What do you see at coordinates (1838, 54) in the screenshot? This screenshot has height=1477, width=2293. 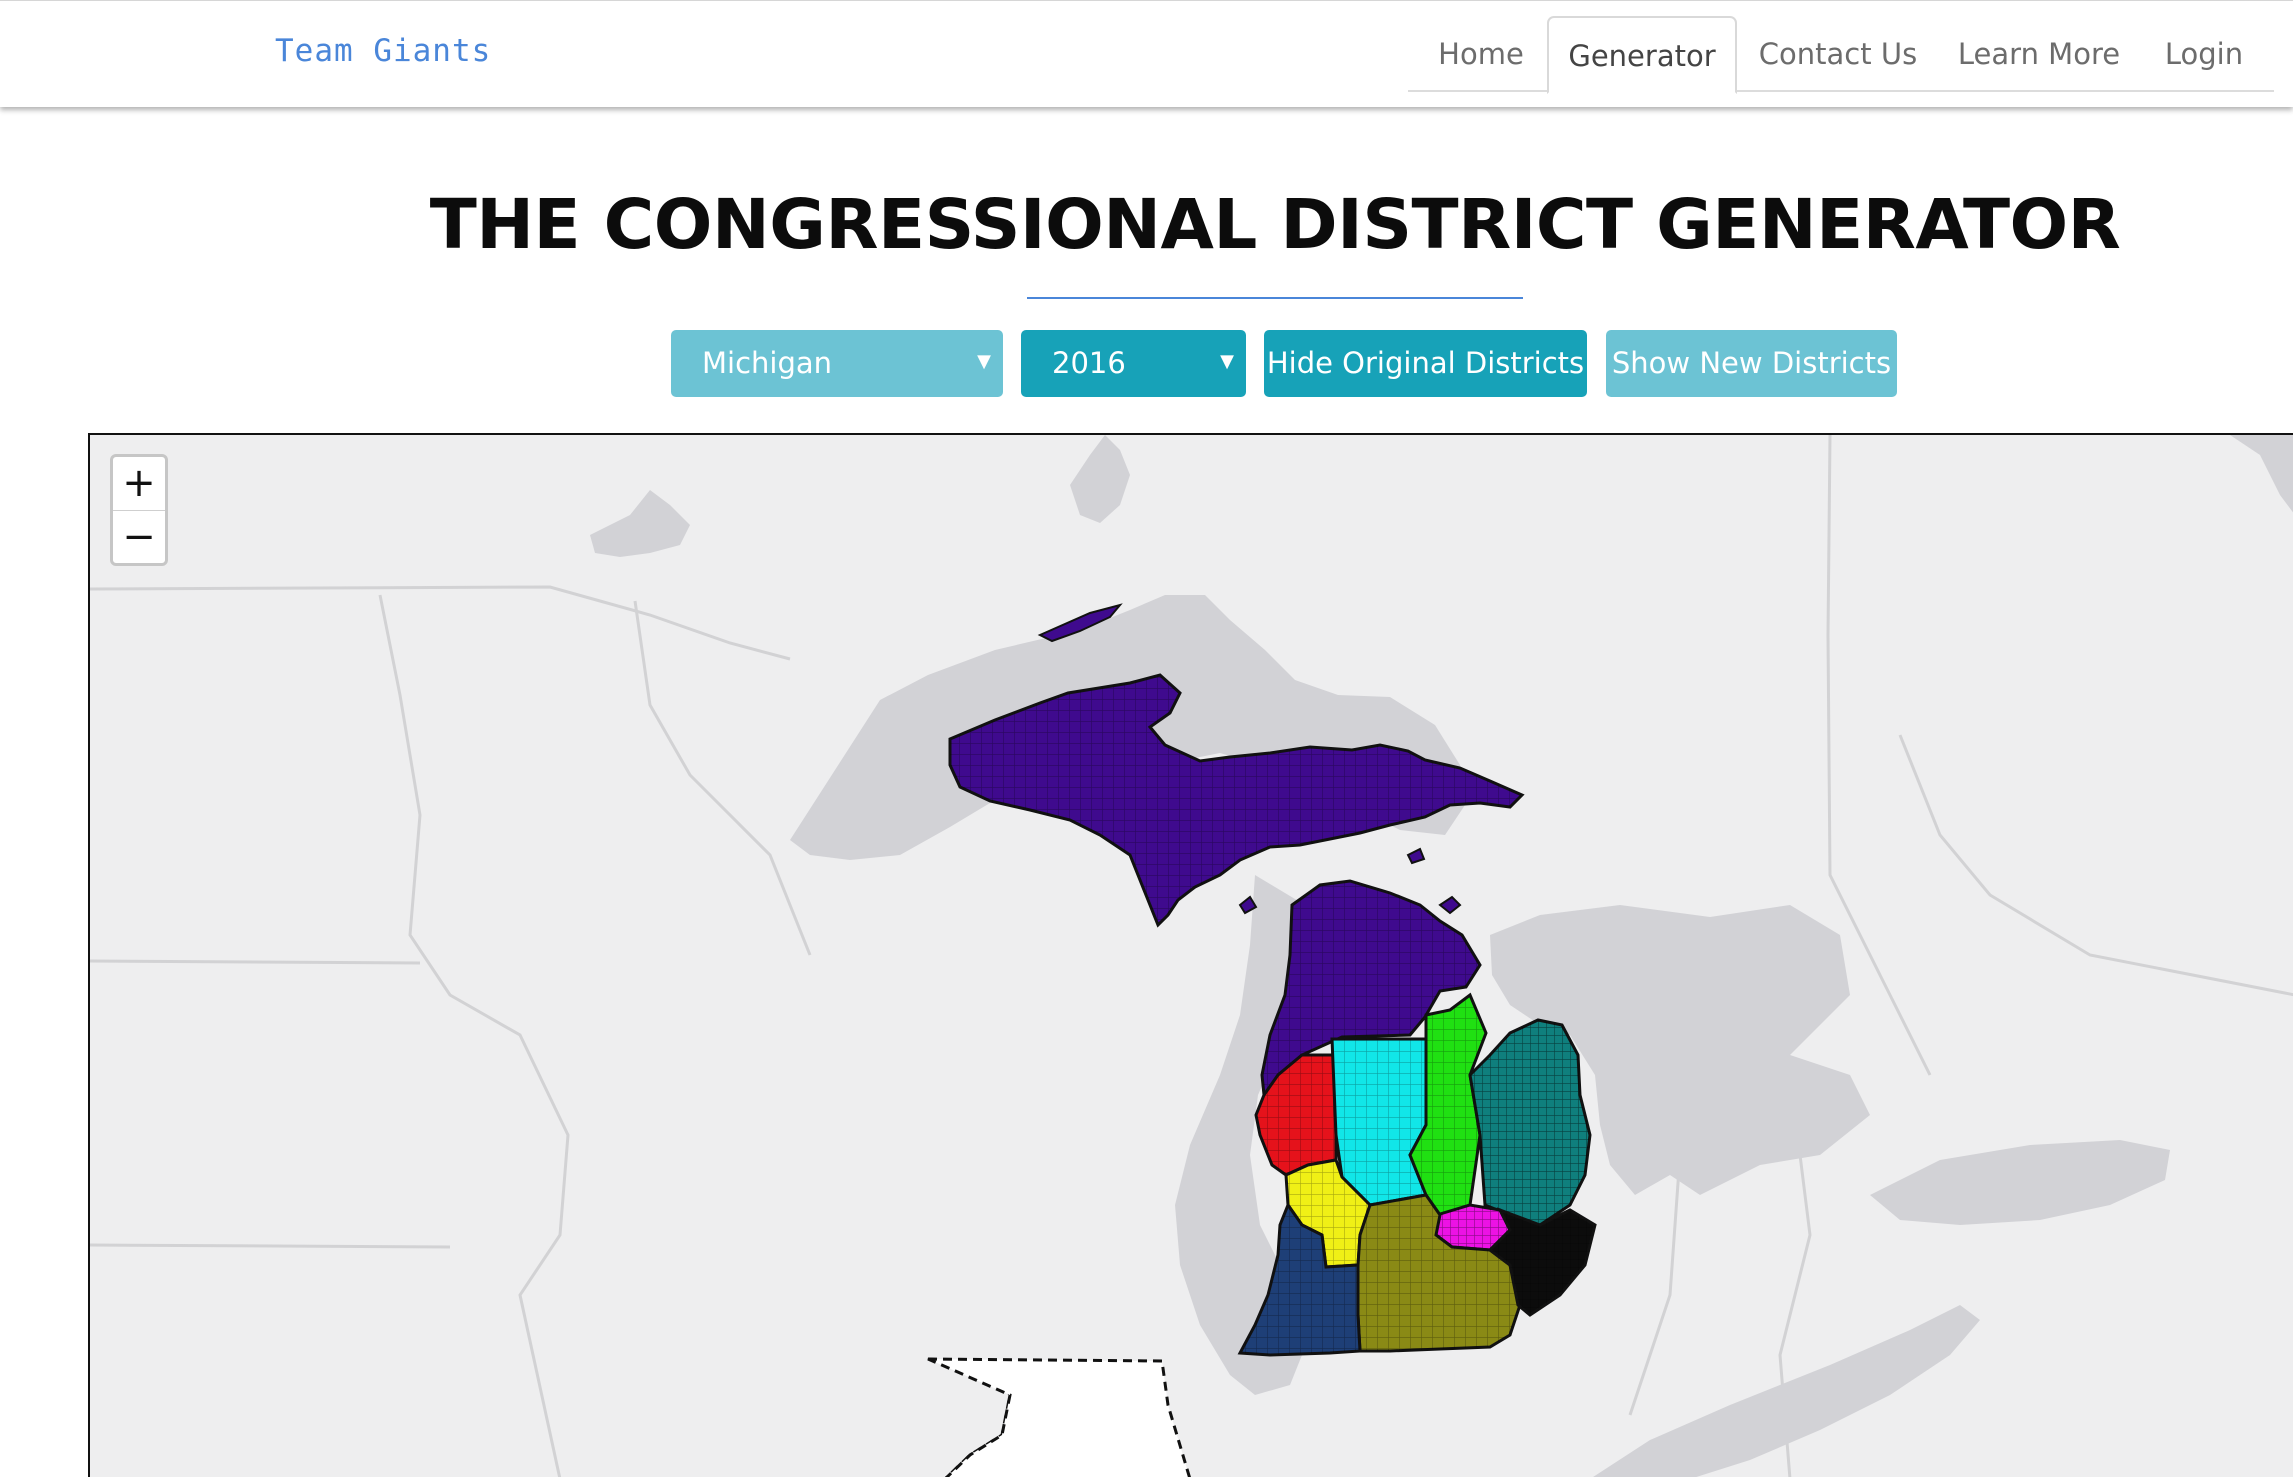 I see `nav-contact-us: Contact Us` at bounding box center [1838, 54].